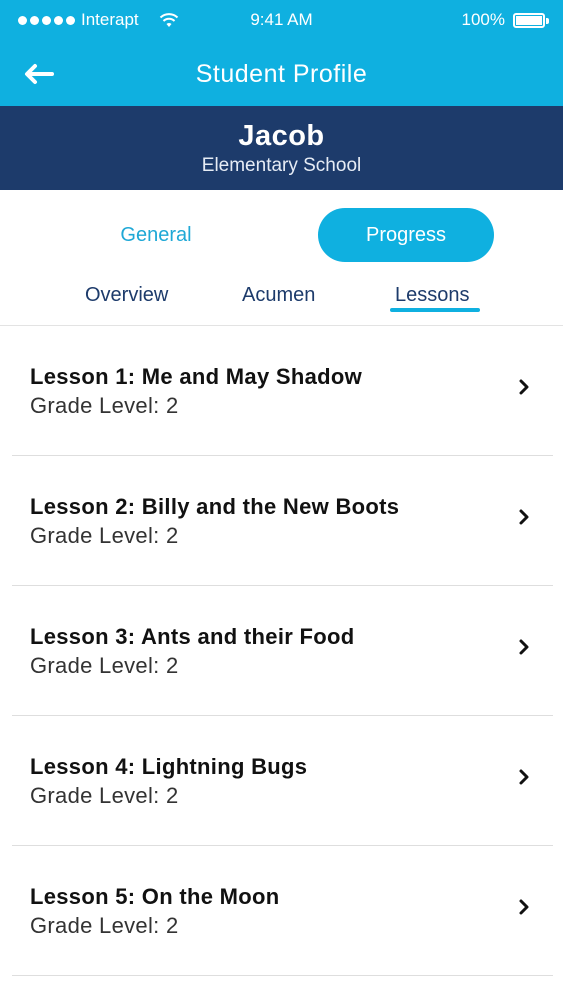 This screenshot has height=1000, width=563. Describe the element at coordinates (281, 911) in the screenshot. I see `list-item: Lesson 5: On the Moon Grade Level: 2` at that location.